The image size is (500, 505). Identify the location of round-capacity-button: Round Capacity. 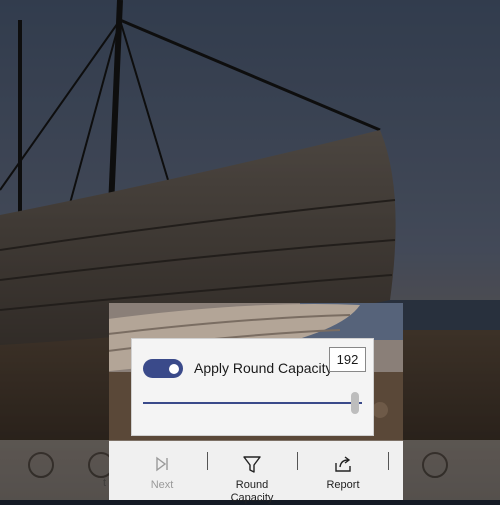
(252, 472).